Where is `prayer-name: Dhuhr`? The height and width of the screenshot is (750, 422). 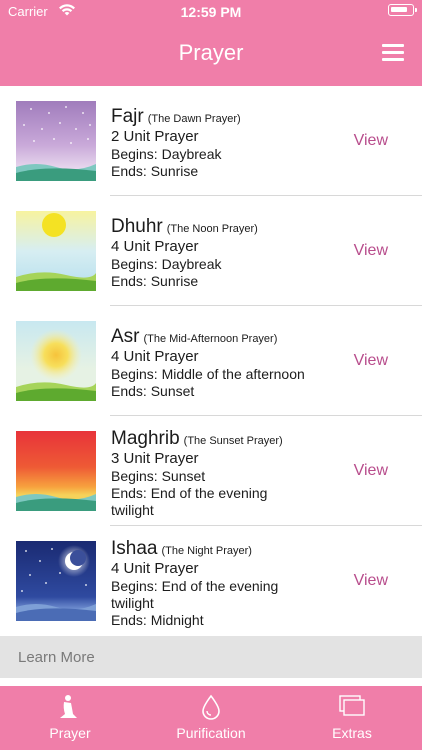 prayer-name: Dhuhr is located at coordinates (137, 226).